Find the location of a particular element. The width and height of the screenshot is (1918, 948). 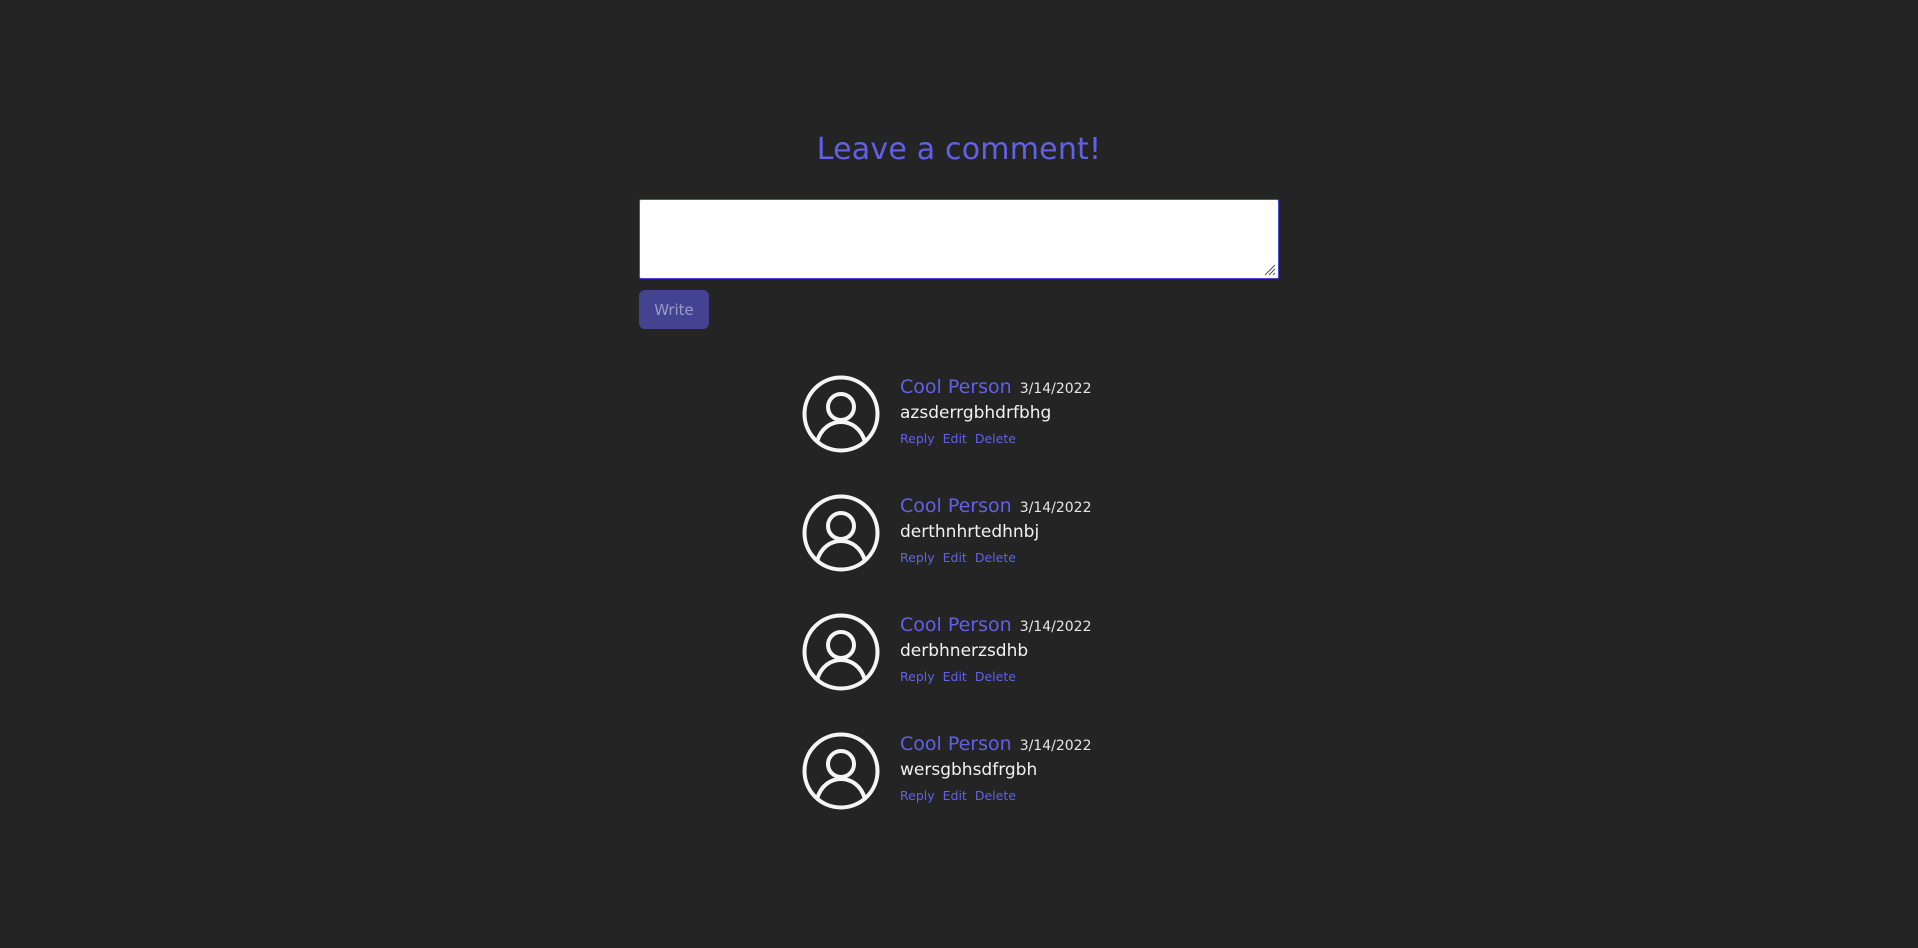

comment-text: wersgbhsdfrgbh is located at coordinates (969, 770).